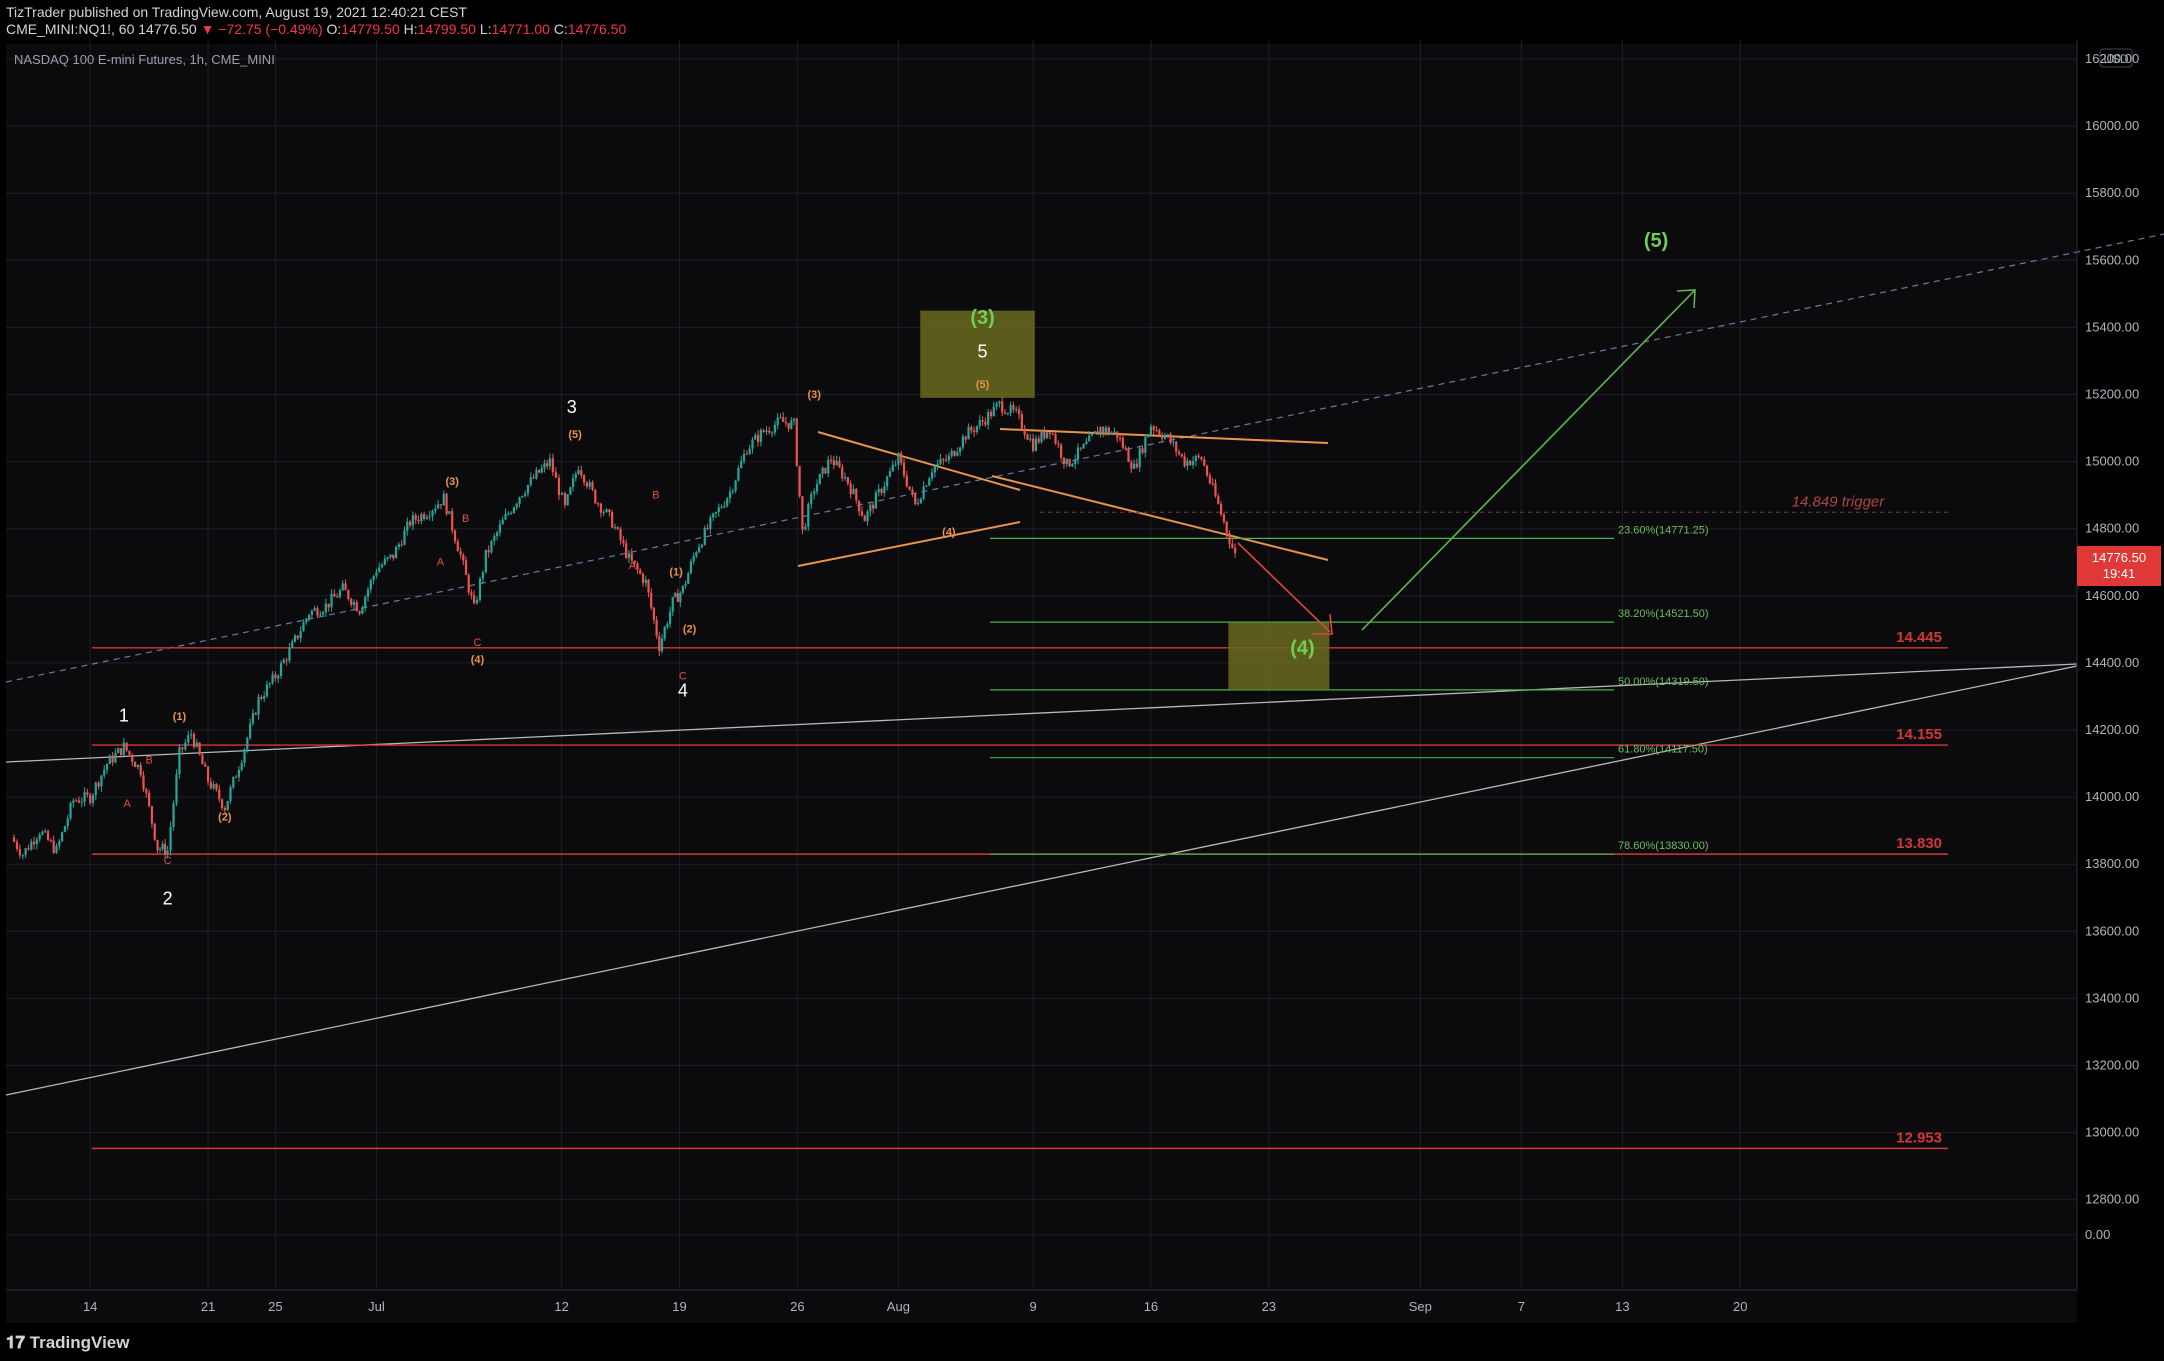  What do you see at coordinates (2112, 796) in the screenshot?
I see `price-tick-label: 14000.00` at bounding box center [2112, 796].